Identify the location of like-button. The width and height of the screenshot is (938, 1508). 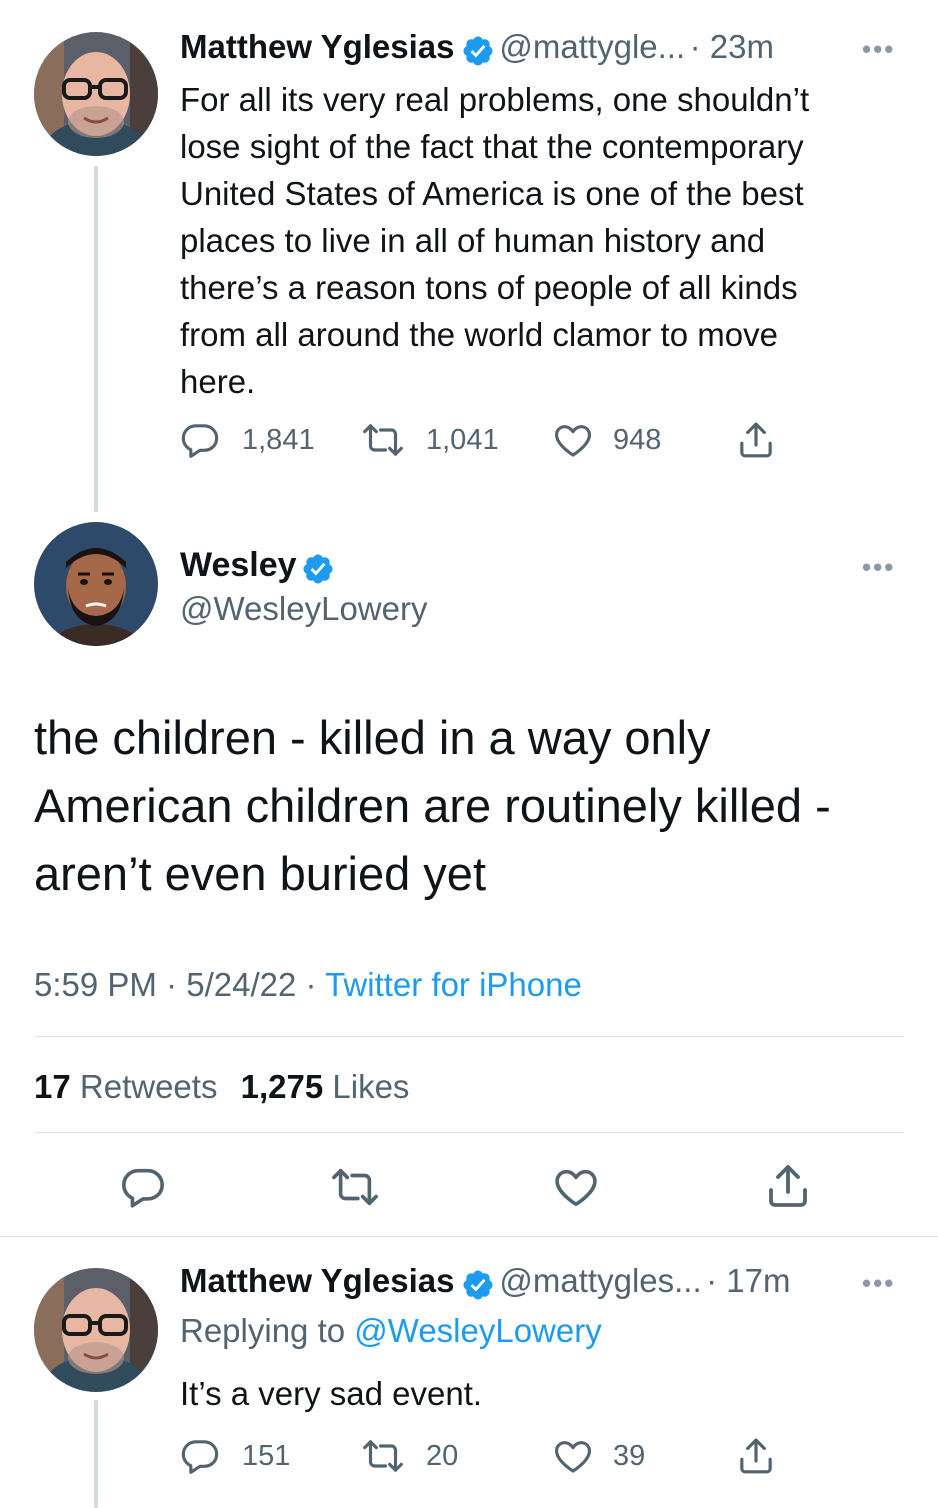
(576, 1187).